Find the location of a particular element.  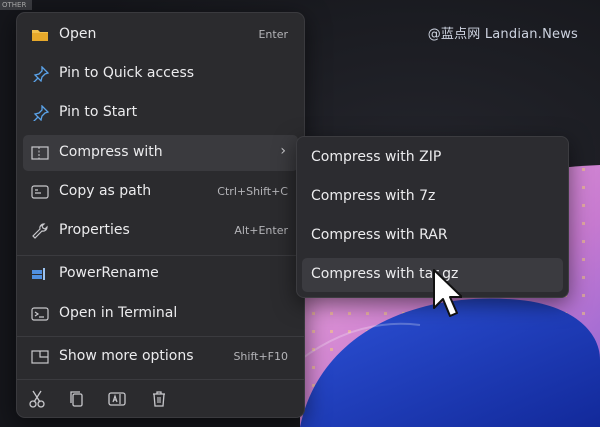

menu-item-pin-quick-access: Pin to Quick access is located at coordinates (160, 74).